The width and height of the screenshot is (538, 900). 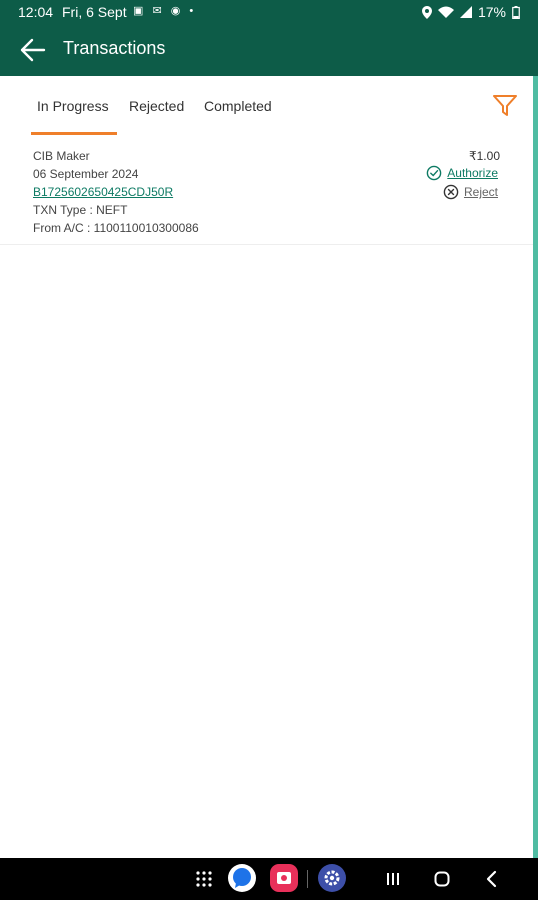 What do you see at coordinates (165, 11) in the screenshot?
I see `notification-icons: ▣ ✉ ◉ •` at bounding box center [165, 11].